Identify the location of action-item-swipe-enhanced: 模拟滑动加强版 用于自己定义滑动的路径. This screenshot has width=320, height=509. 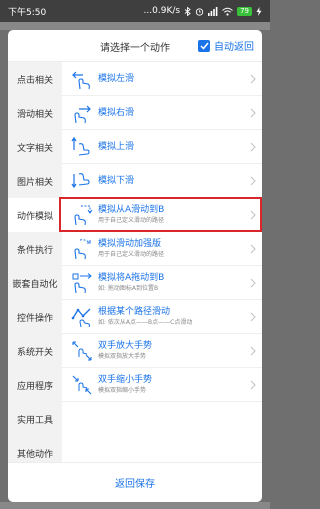
(162, 249).